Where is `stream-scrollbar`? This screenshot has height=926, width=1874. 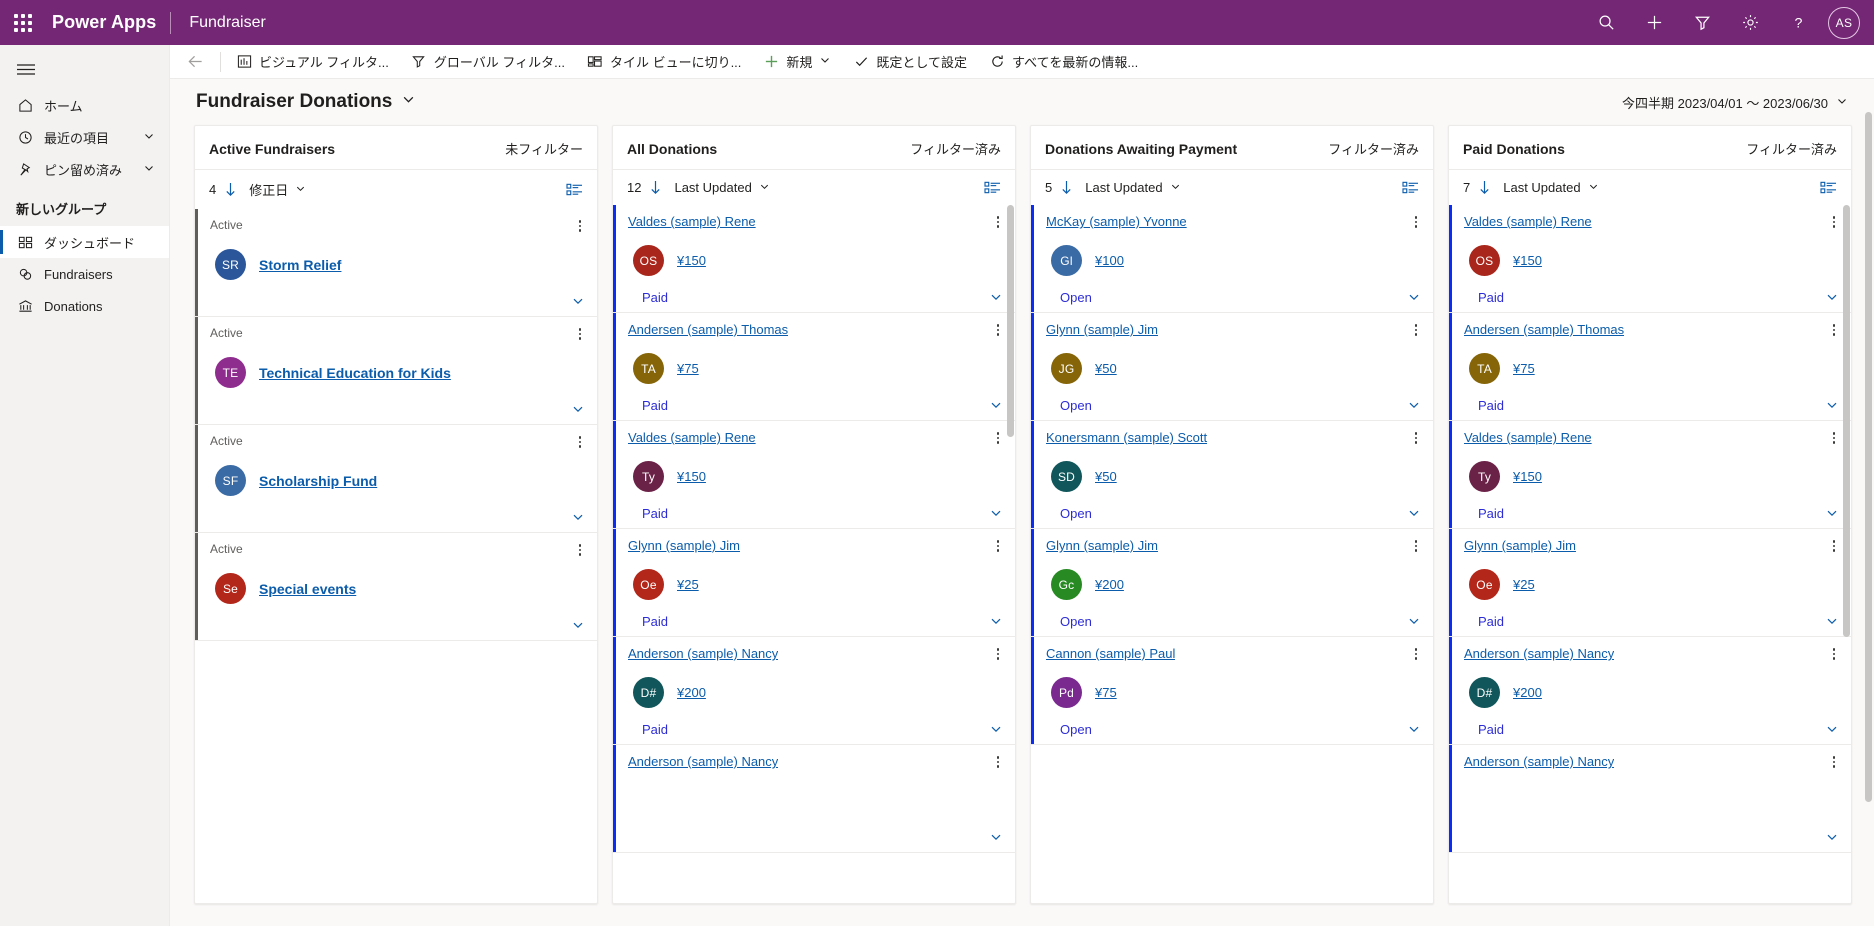
stream-scrollbar is located at coordinates (1010, 321).